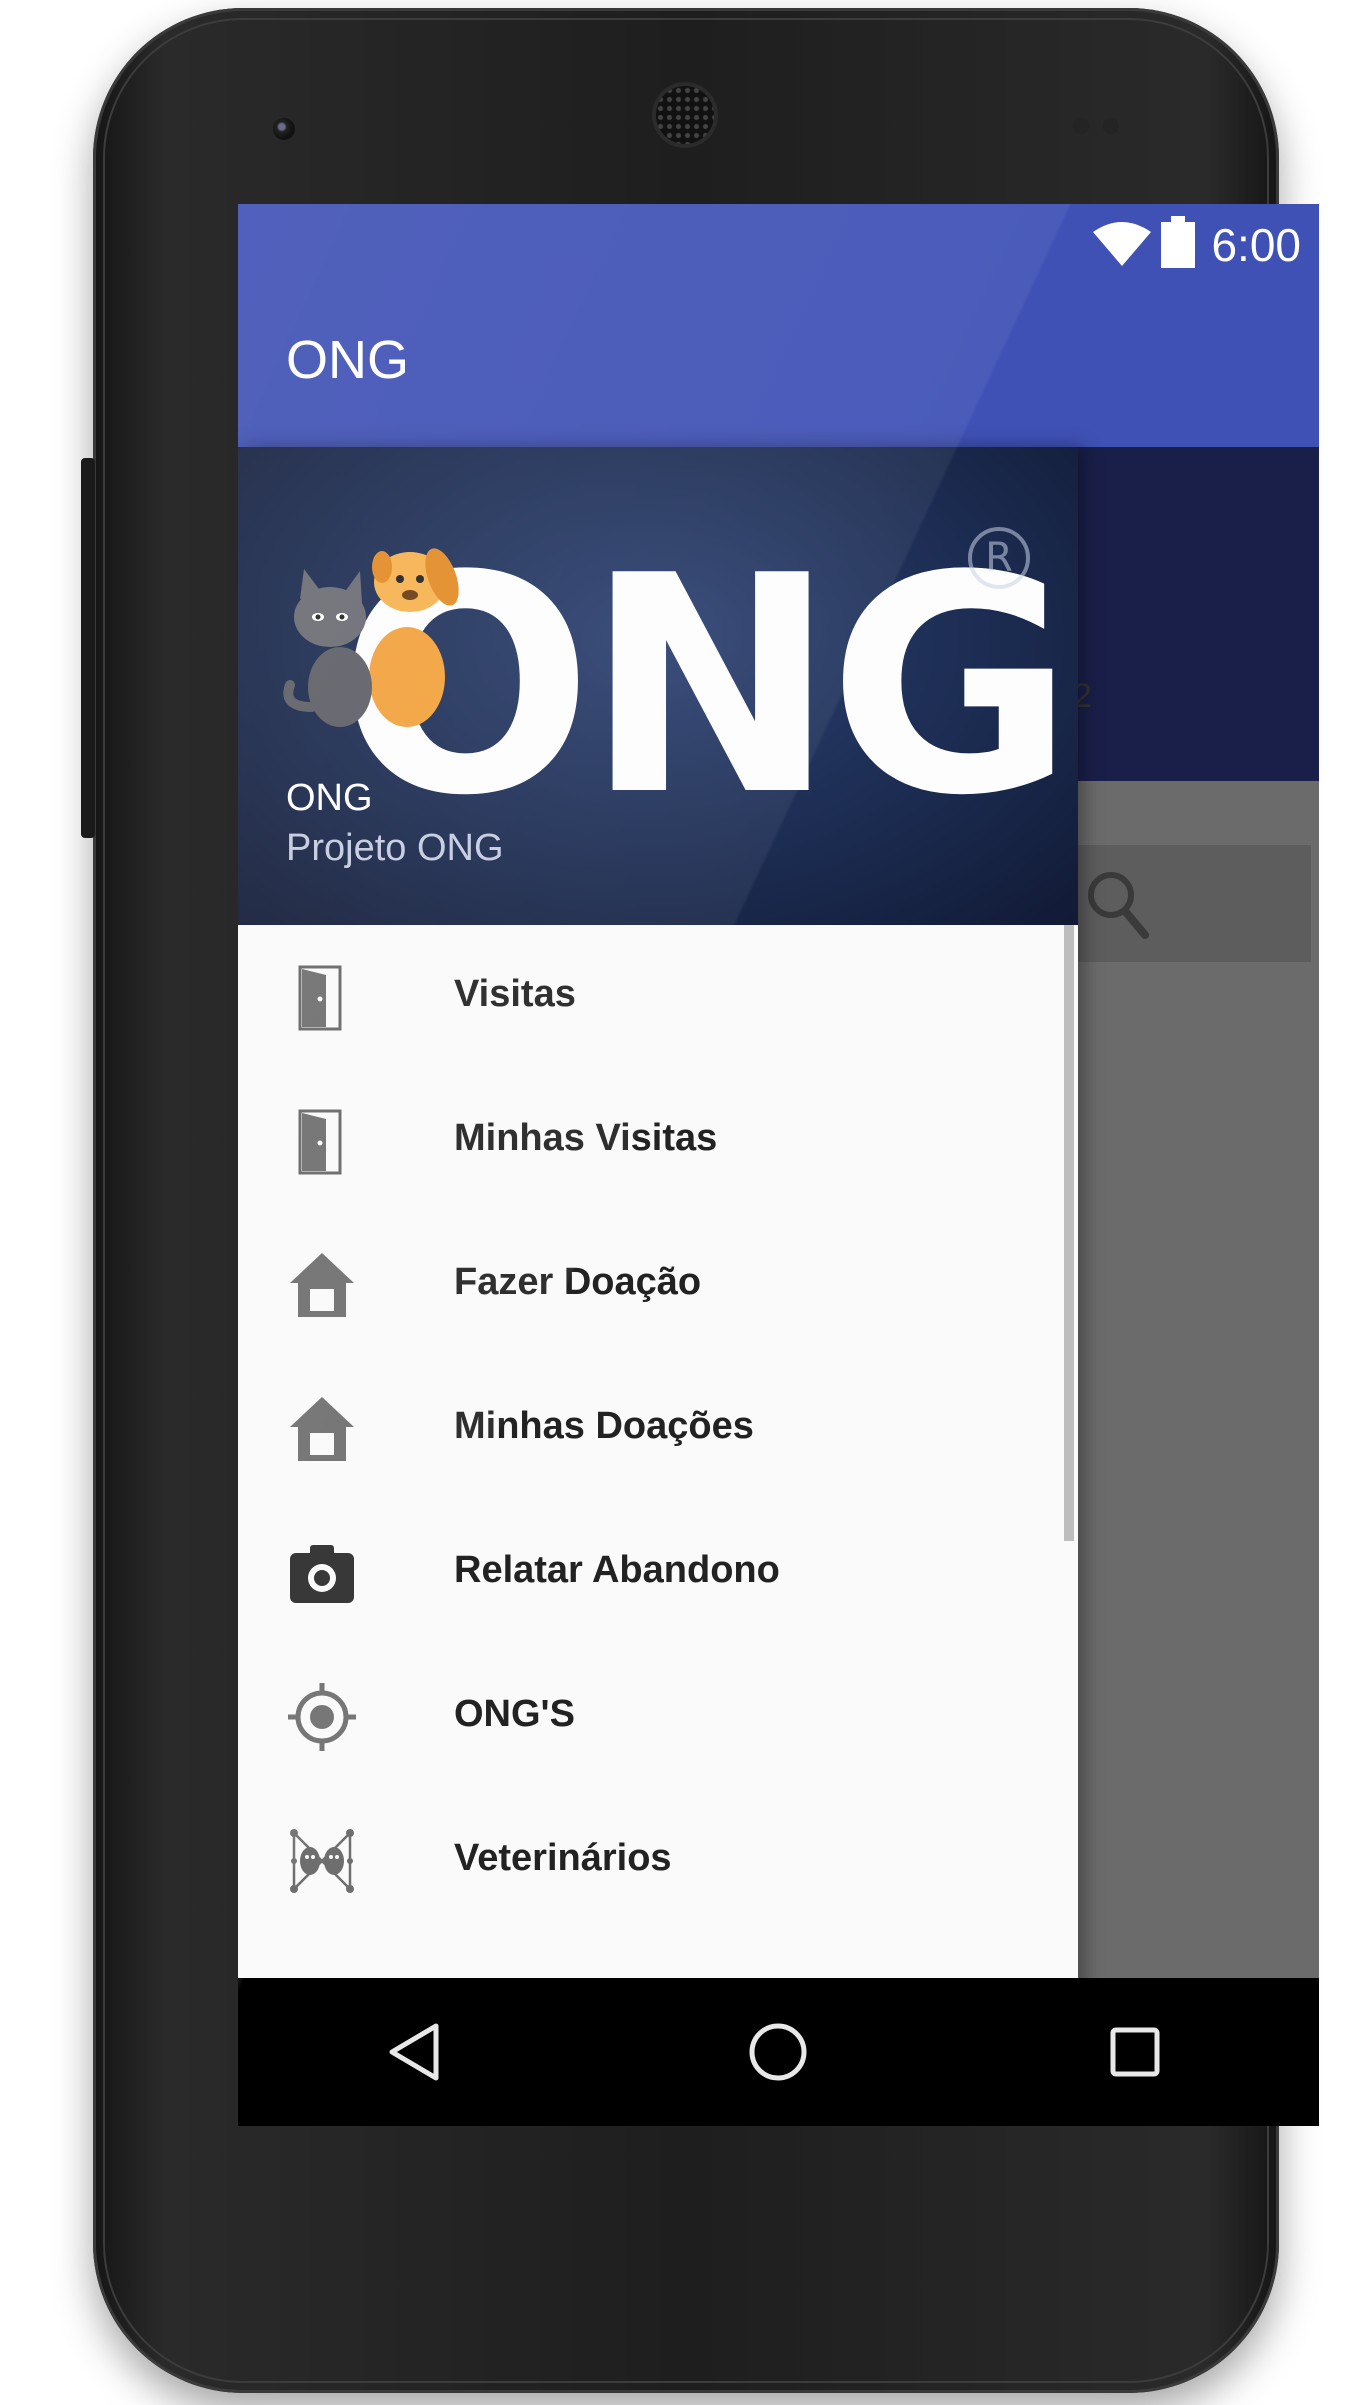 This screenshot has width=1370, height=2405. What do you see at coordinates (1192, 903) in the screenshot?
I see `background-search-button` at bounding box center [1192, 903].